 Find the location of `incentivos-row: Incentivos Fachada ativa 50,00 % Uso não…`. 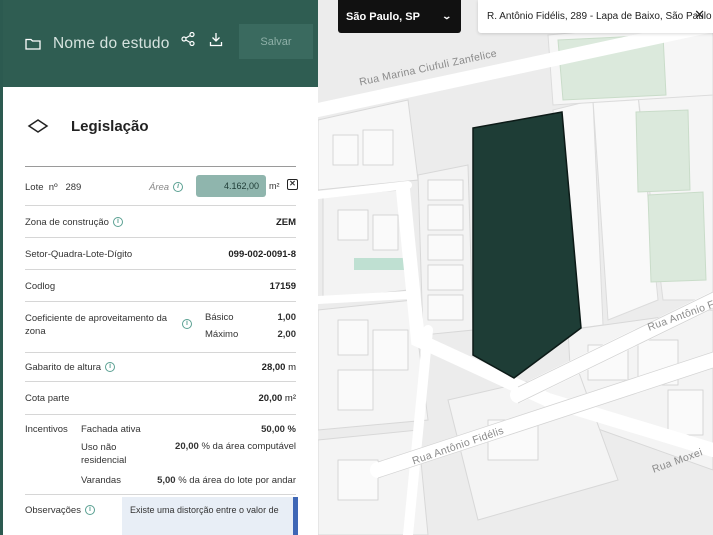

incentivos-row: Incentivos Fachada ativa 50,00 % Uso não… is located at coordinates (160, 455).